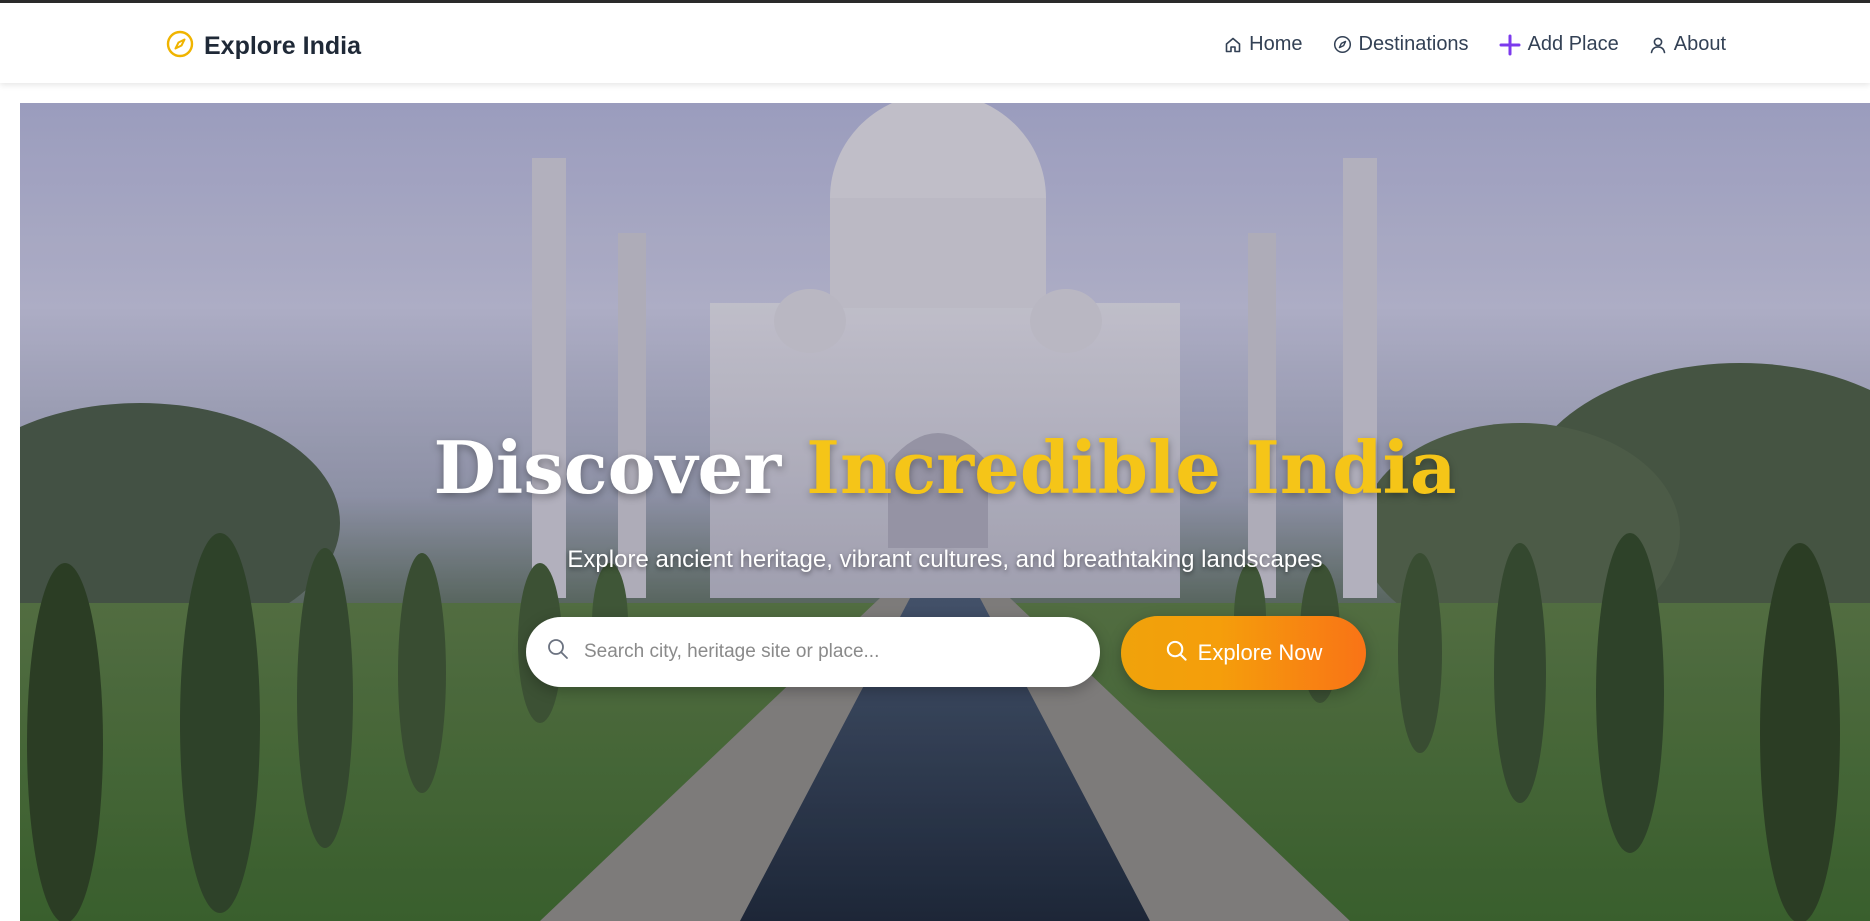 The width and height of the screenshot is (1870, 921). I want to click on main-nav: Home Destinations Add Place About, so click(1475, 44).